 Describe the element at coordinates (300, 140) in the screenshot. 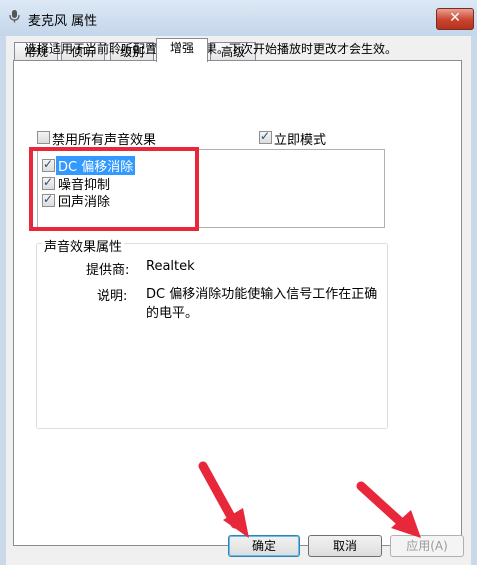

I see `immediate-mode-label: 立即模式` at that location.